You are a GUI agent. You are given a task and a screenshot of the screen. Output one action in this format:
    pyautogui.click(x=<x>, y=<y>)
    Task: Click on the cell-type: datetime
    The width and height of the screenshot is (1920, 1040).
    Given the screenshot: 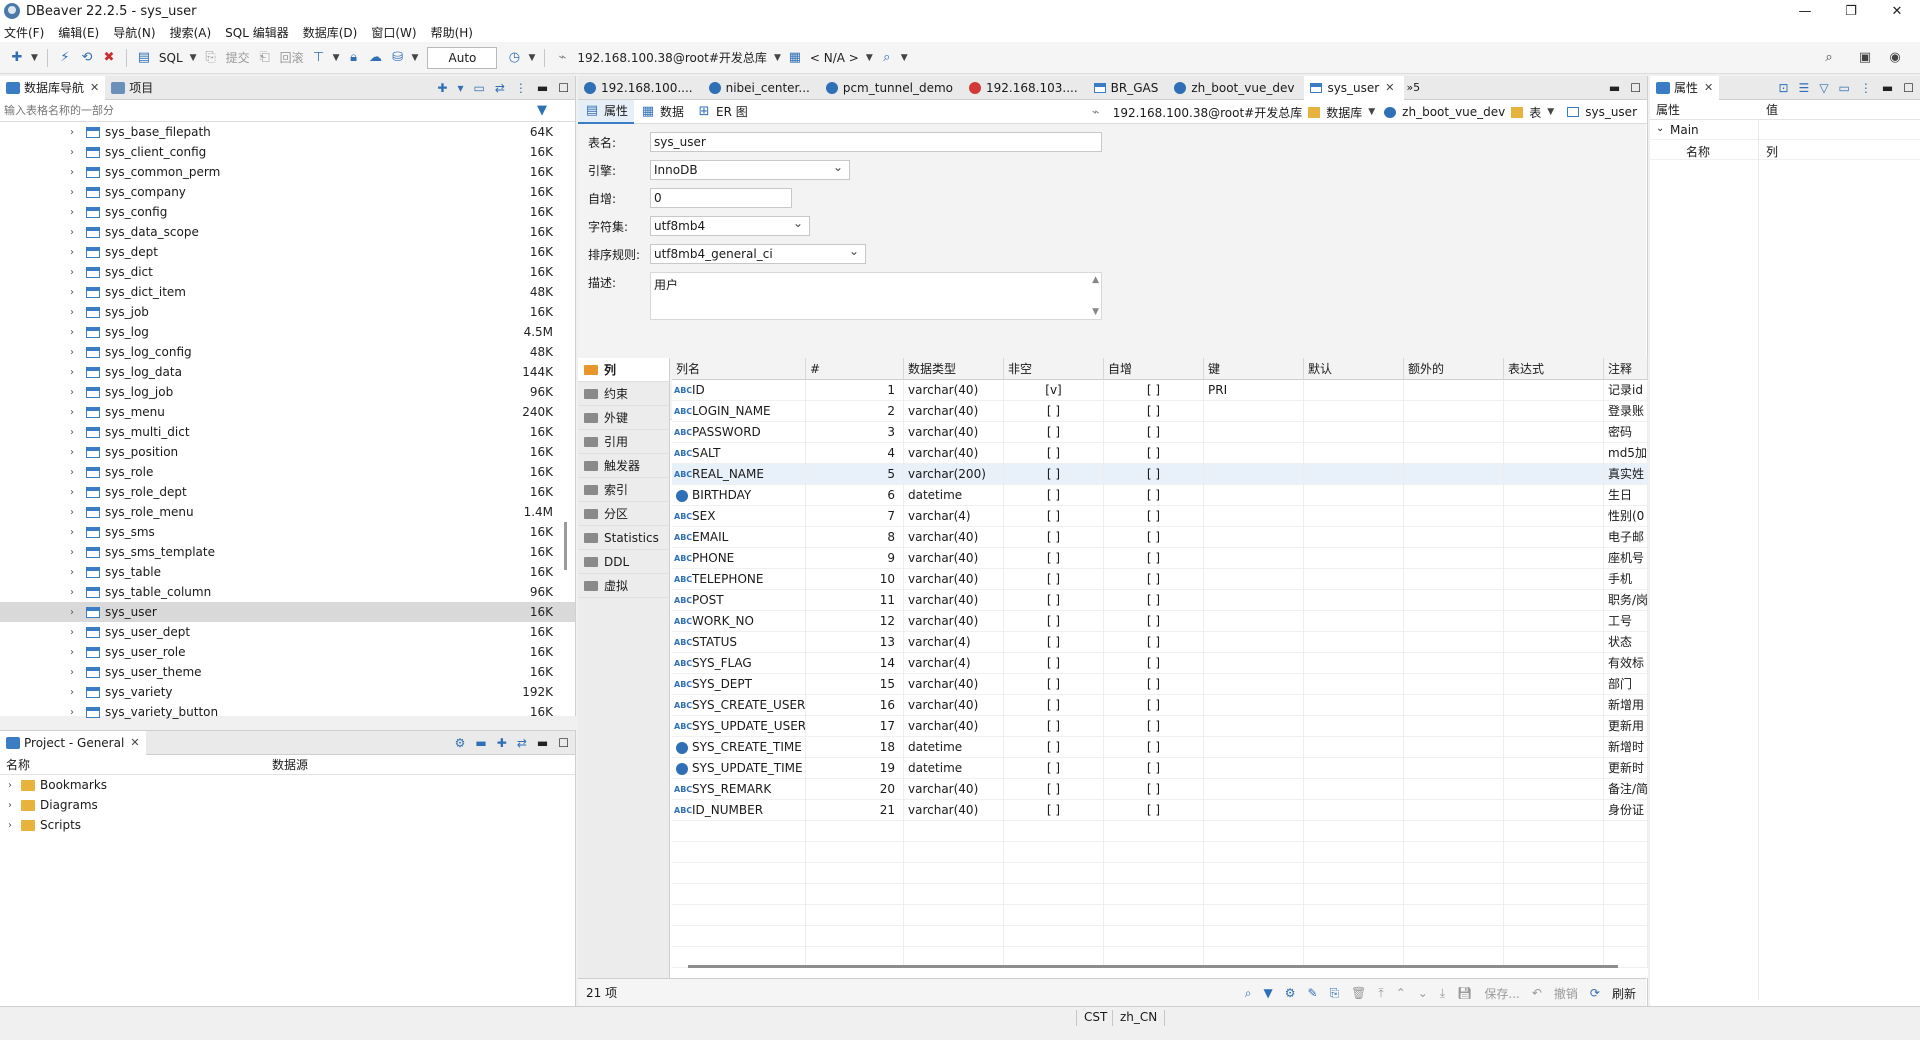 What is the action you would take?
    pyautogui.click(x=954, y=495)
    